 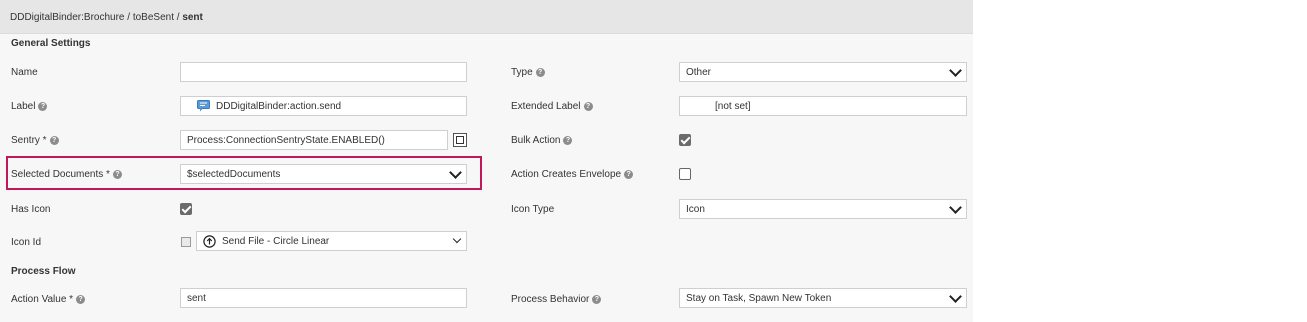 I want to click on action-value-label: Action Value *?, so click(x=48, y=299).